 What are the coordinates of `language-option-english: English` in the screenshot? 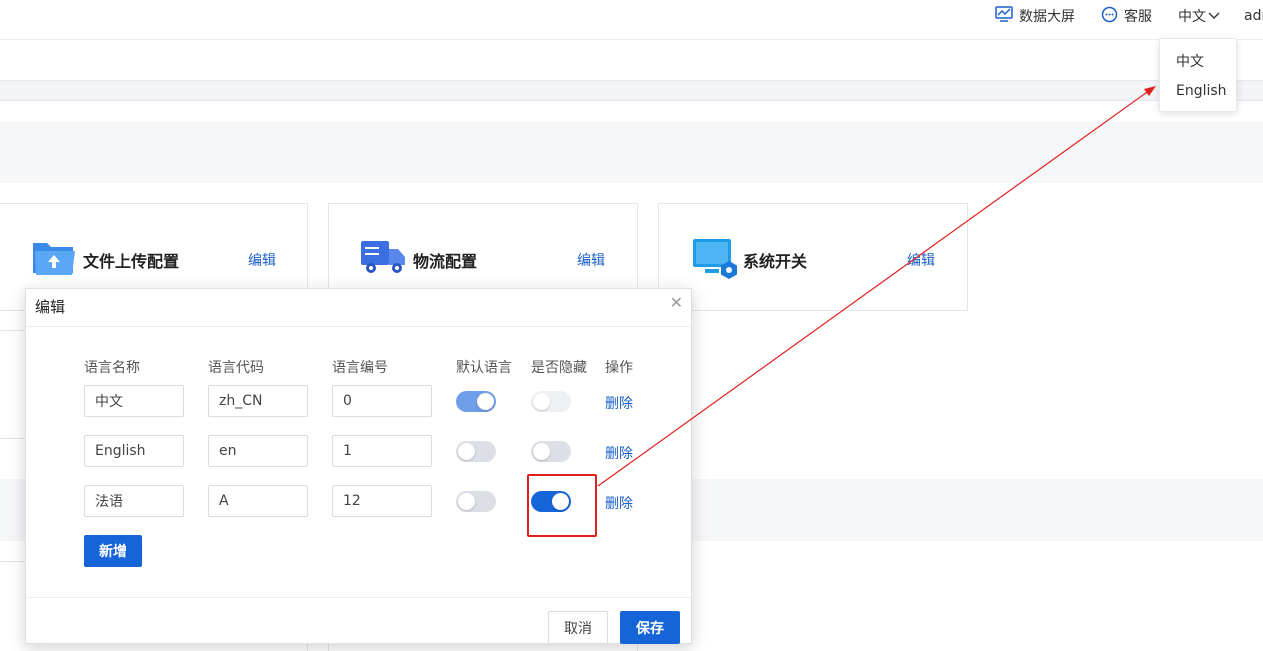 It's located at (1201, 91).